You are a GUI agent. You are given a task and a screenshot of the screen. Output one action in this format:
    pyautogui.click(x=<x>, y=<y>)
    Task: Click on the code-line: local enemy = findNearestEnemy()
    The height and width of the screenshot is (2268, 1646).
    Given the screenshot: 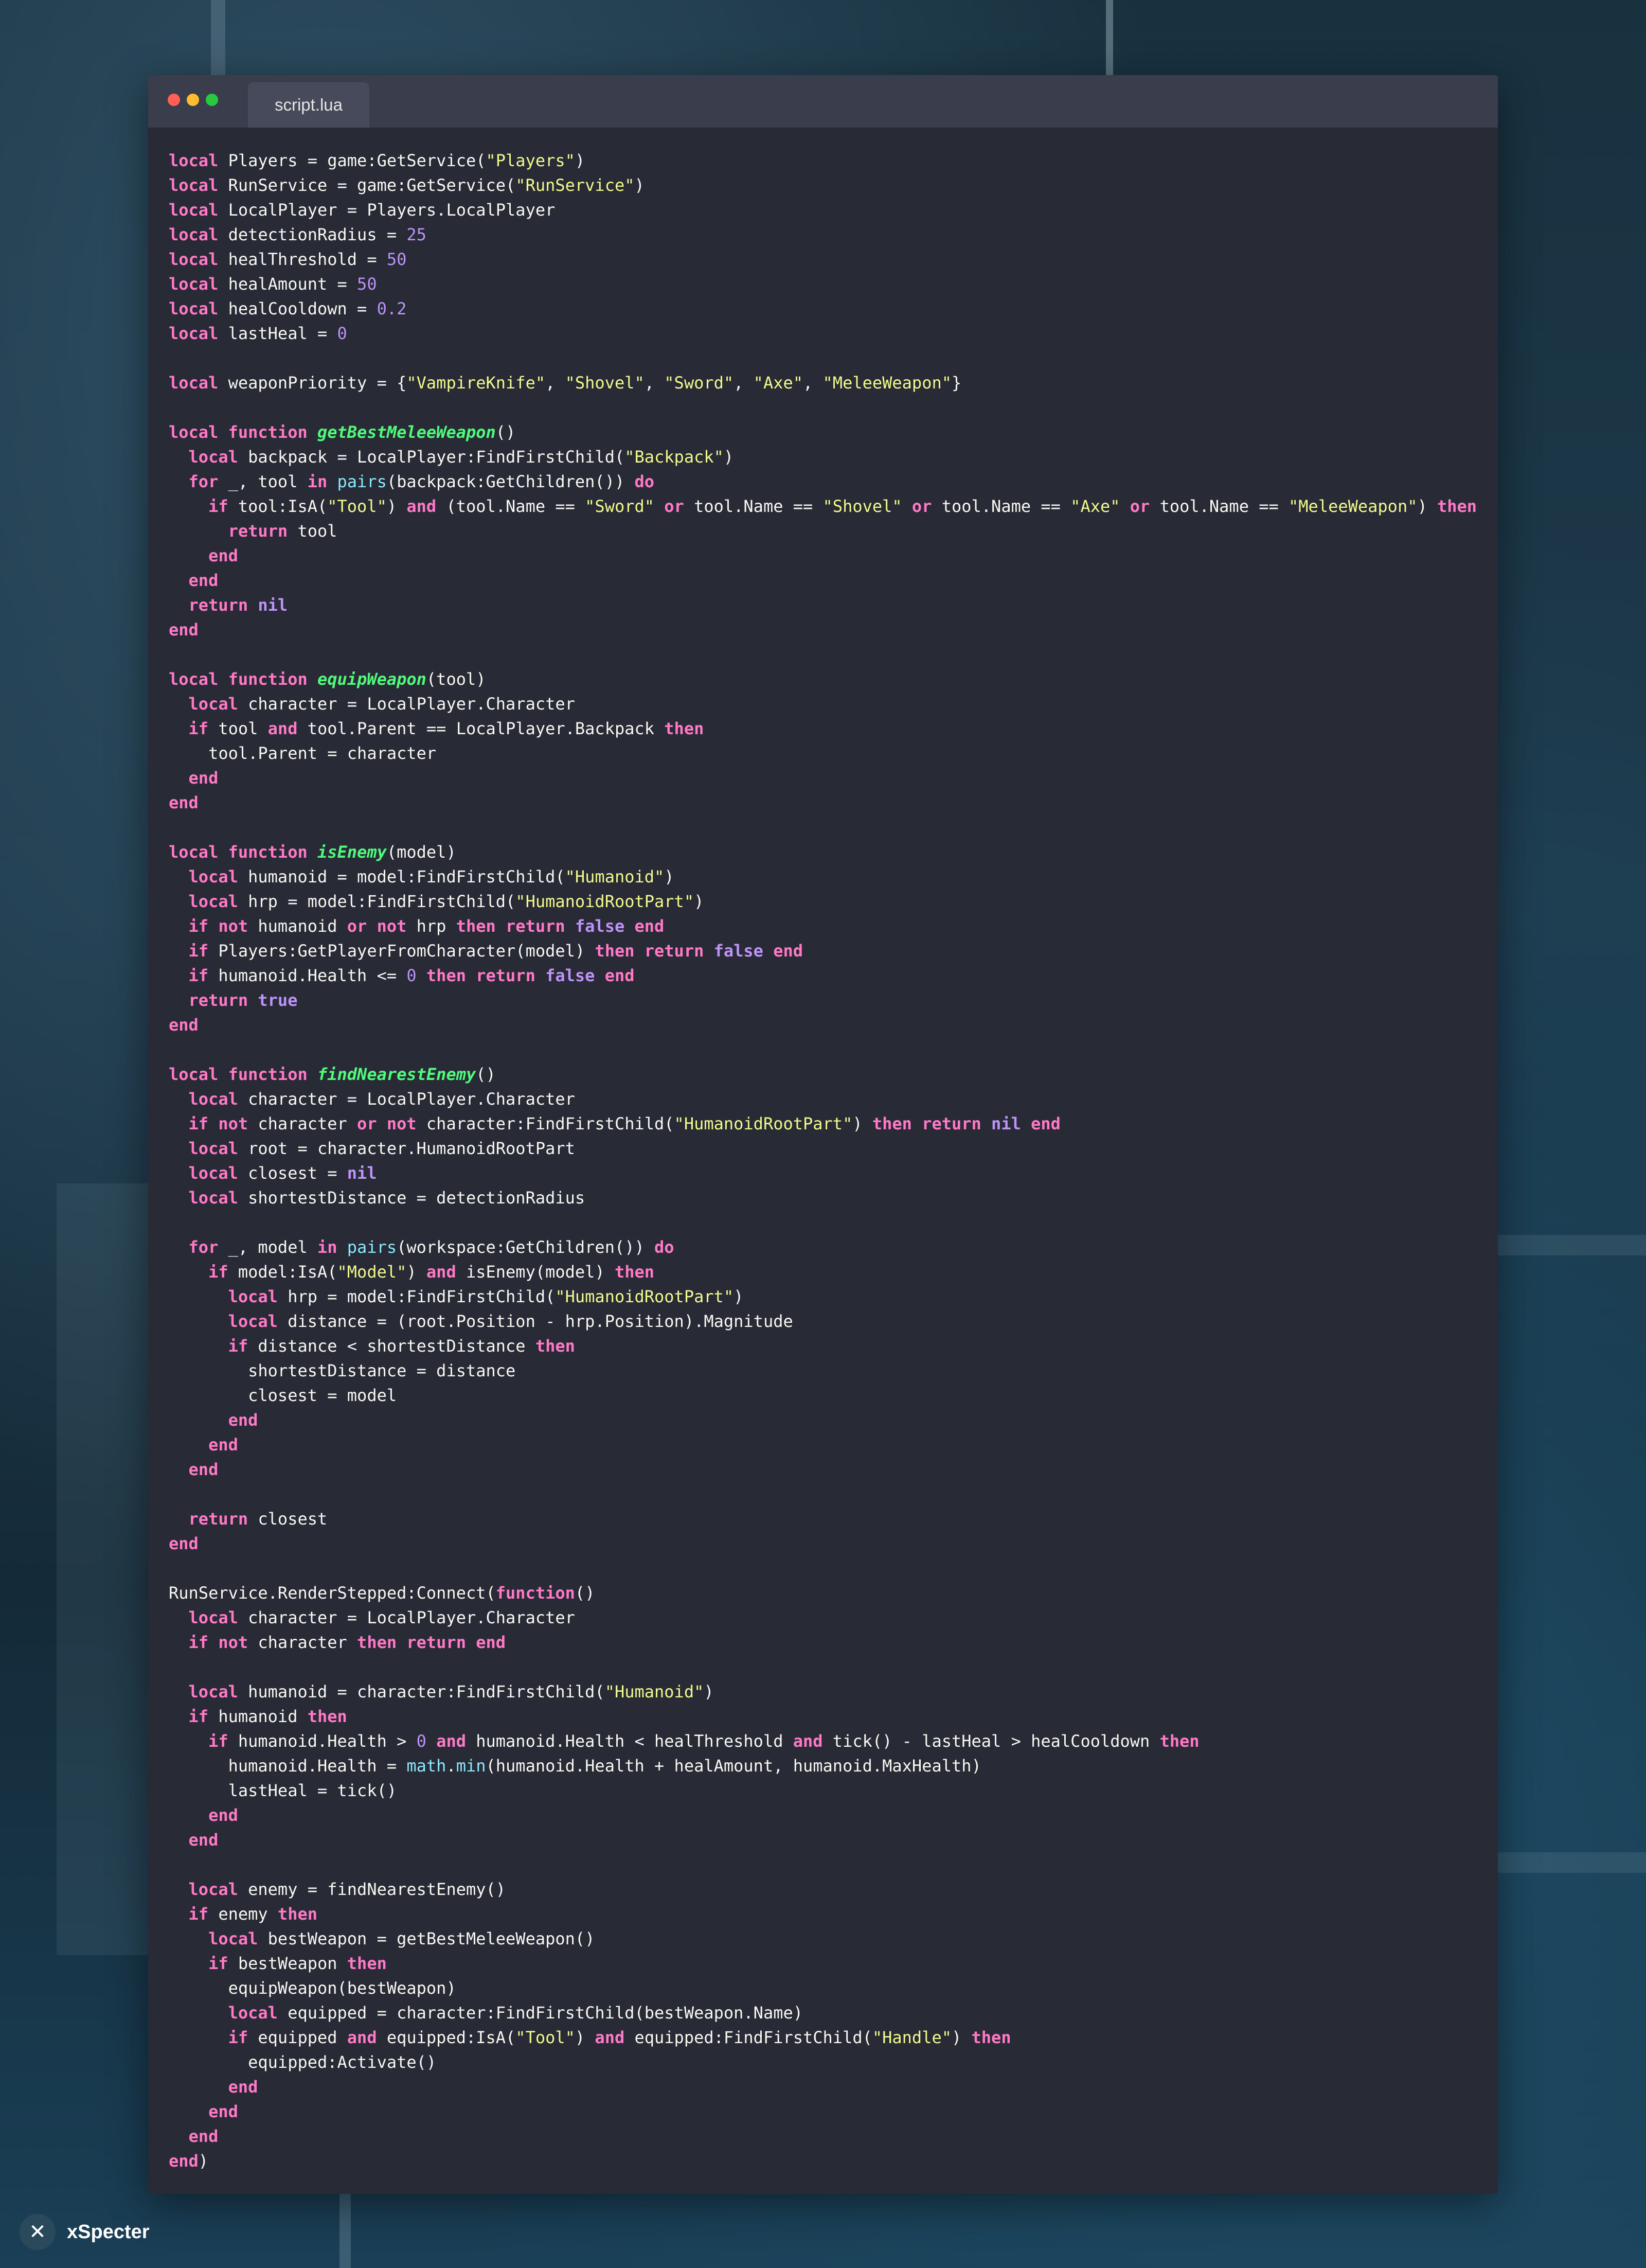 What is the action you would take?
    pyautogui.click(x=347, y=1889)
    